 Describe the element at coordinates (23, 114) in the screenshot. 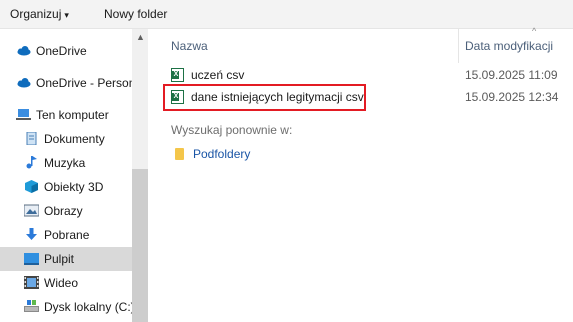

I see `computer-icon` at that location.